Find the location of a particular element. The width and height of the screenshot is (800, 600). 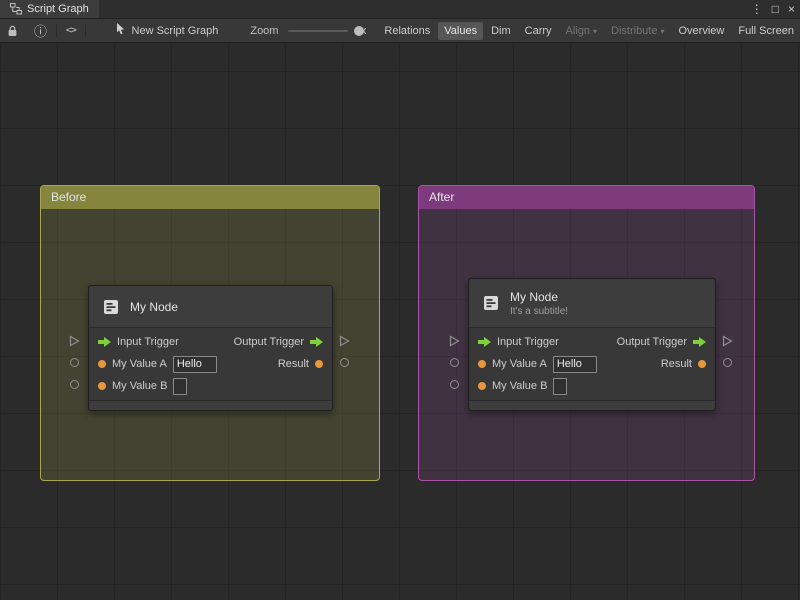

group-before-title: Before is located at coordinates (69, 197).